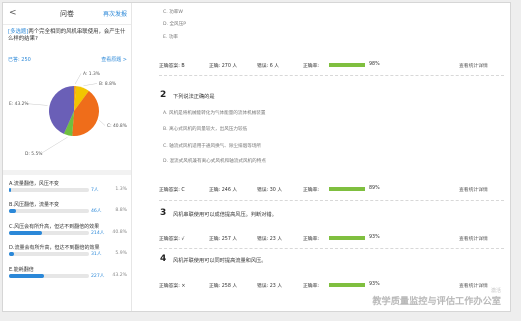 This screenshot has height=321, width=521. Describe the element at coordinates (270, 190) in the screenshot. I see `wrong-count: 错误: 30 人` at that location.